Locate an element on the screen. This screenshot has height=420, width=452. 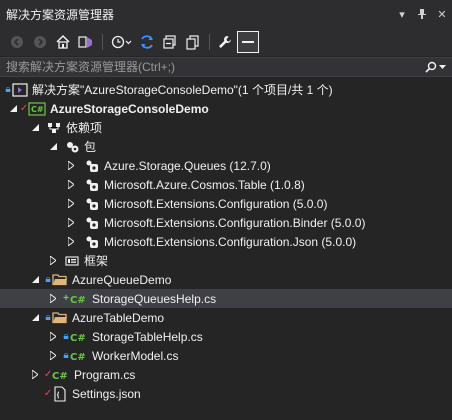
file-label: WorkerModel.cs is located at coordinates (135, 355).